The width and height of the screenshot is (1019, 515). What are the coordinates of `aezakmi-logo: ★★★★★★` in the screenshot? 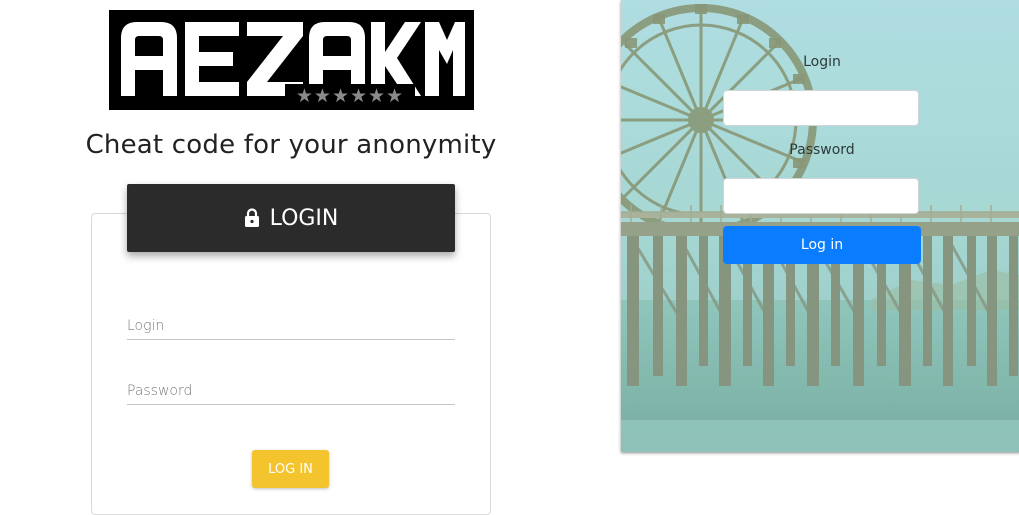 It's located at (291, 60).